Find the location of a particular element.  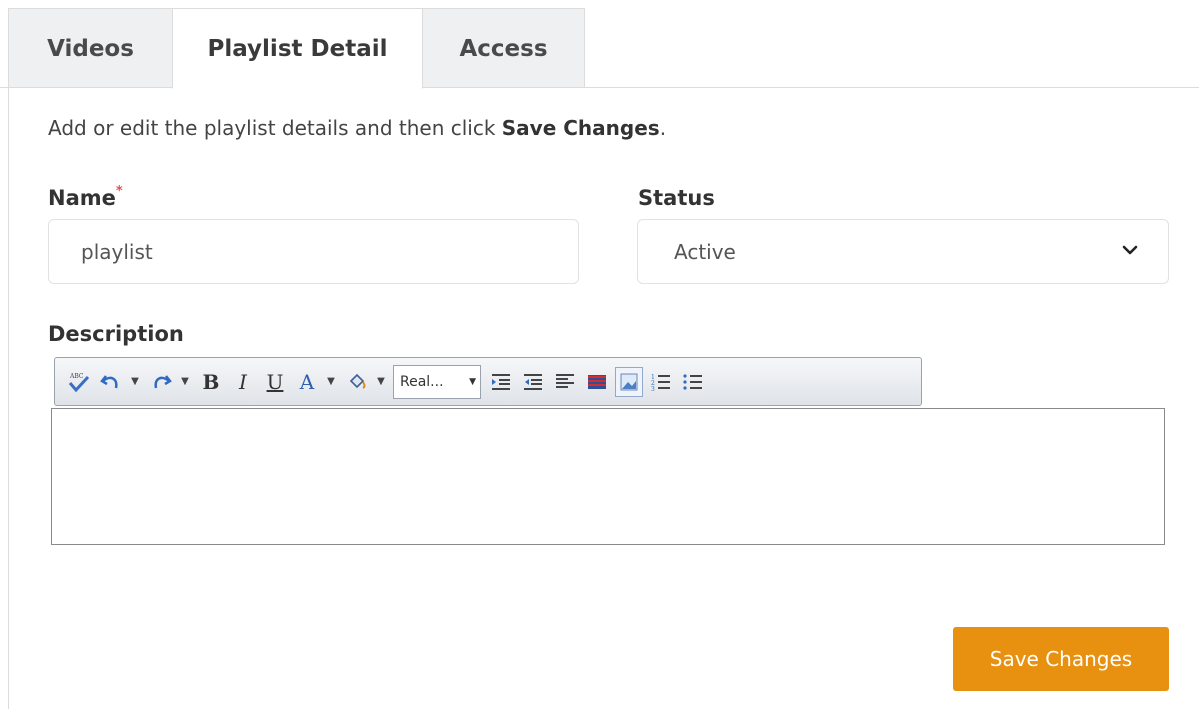

undo-dropdown-icon: ▼ is located at coordinates (135, 382).